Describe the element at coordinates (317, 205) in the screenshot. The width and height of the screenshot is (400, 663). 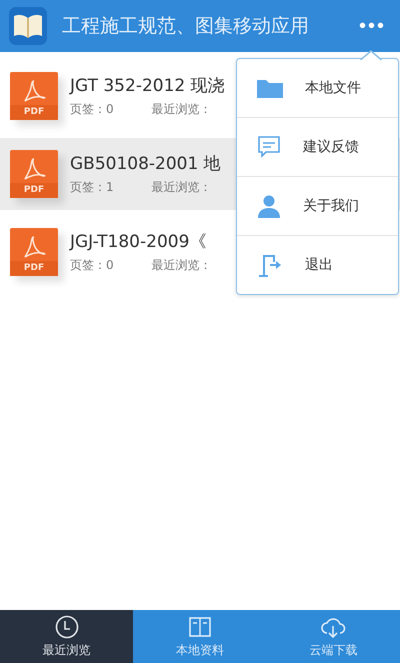
I see `menu-item: 关于我们` at that location.